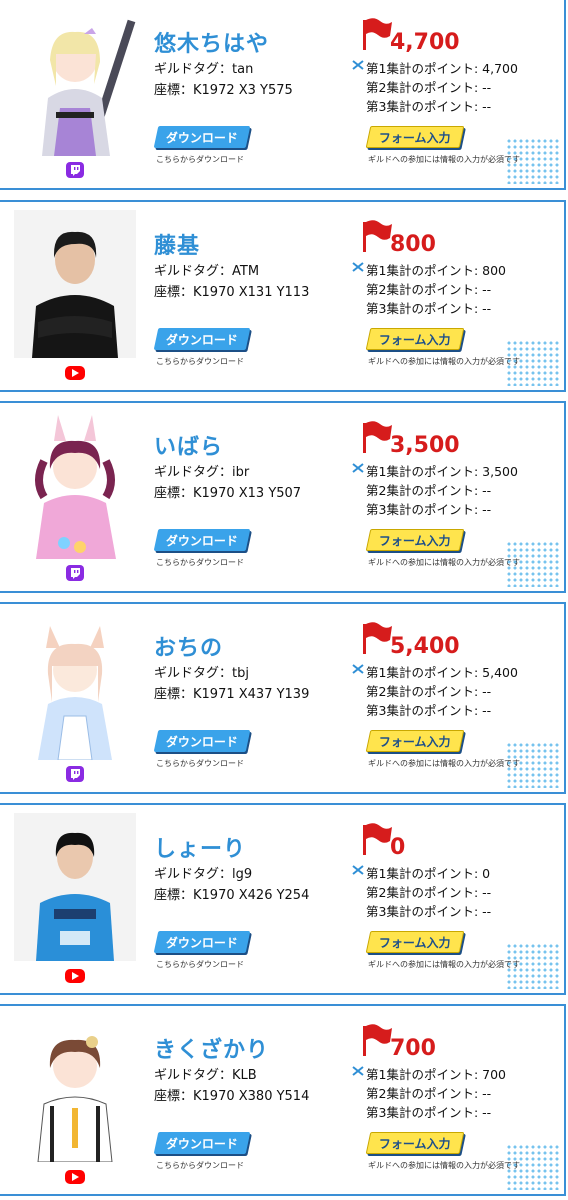  Describe the element at coordinates (442, 672) in the screenshot. I see `aggregate-1: 第1集計のポイント: 5,400` at that location.